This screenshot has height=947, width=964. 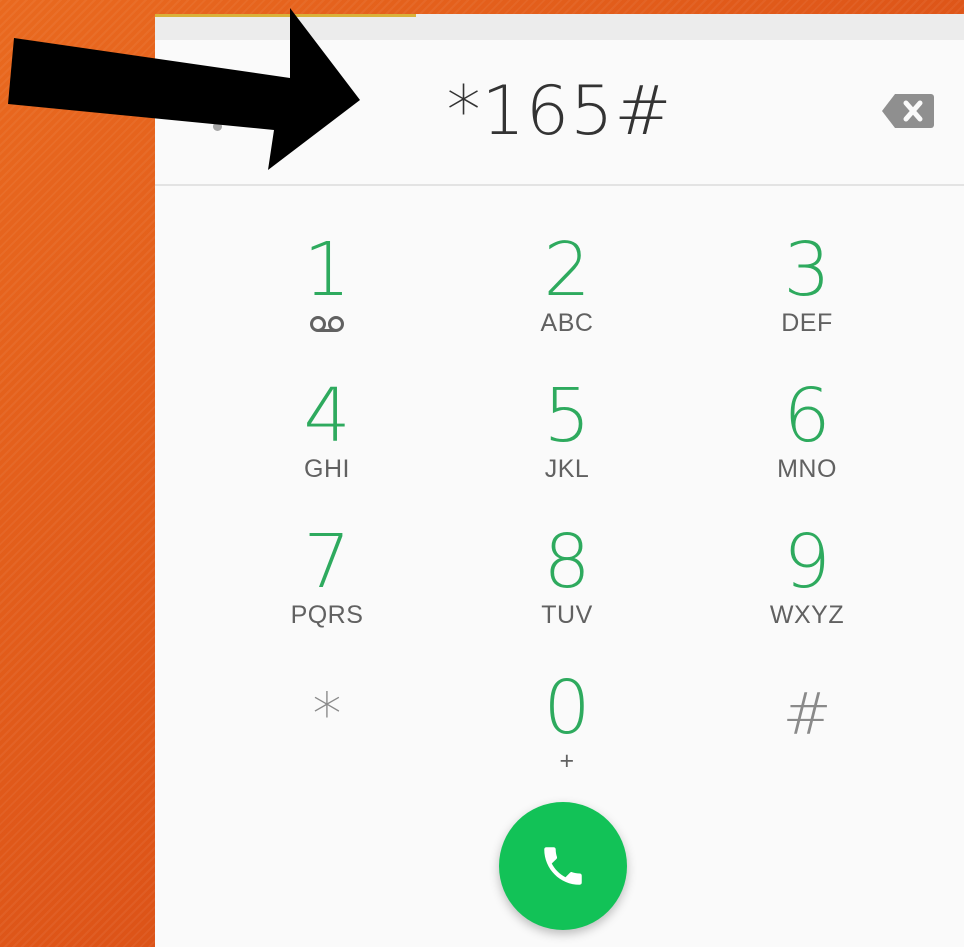 I want to click on key-6: 6 MNO, so click(x=807, y=449).